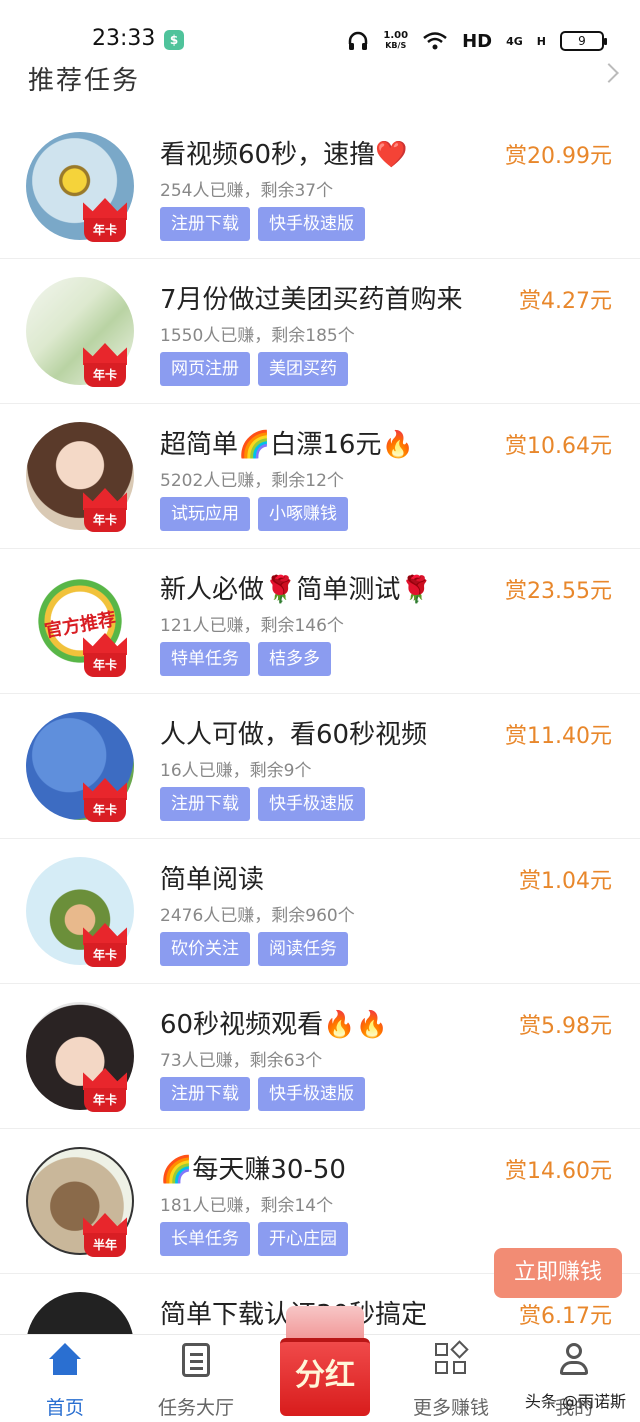  Describe the element at coordinates (247, 191) in the screenshot. I see `task-stats: 254人已赚，剩余37个` at that location.